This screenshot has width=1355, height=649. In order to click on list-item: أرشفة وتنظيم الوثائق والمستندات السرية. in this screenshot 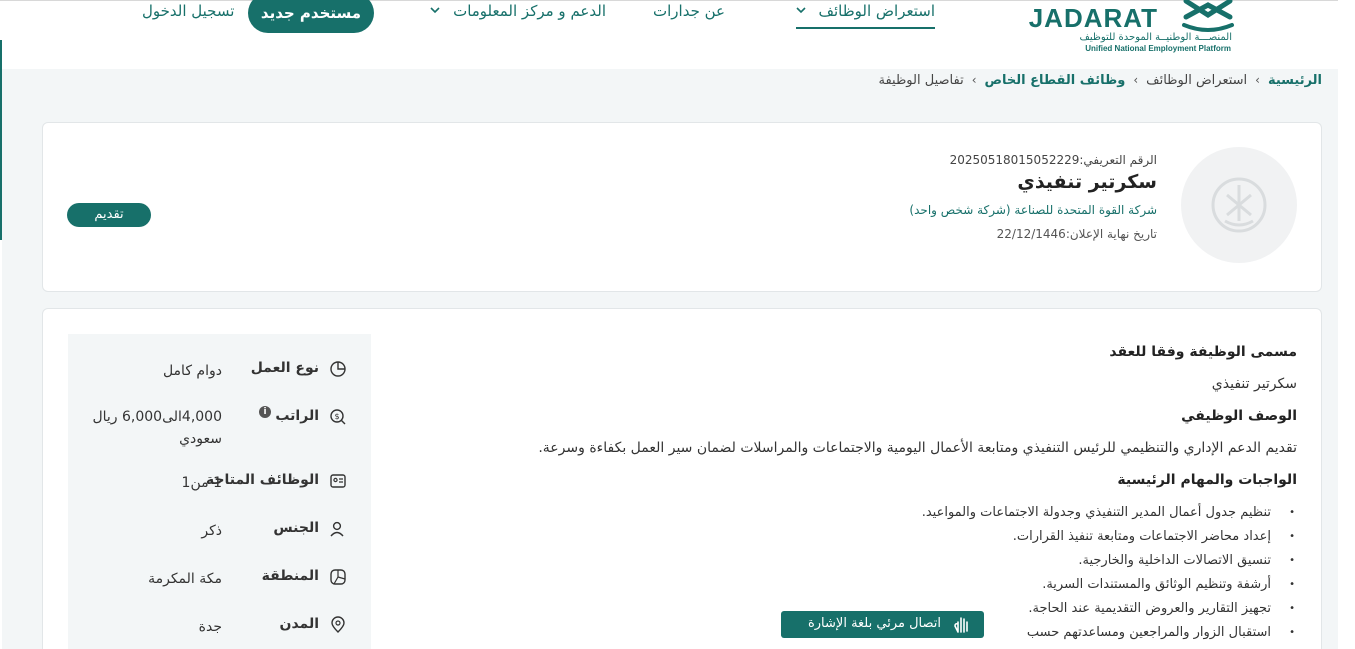, I will do `click(867, 585)`.